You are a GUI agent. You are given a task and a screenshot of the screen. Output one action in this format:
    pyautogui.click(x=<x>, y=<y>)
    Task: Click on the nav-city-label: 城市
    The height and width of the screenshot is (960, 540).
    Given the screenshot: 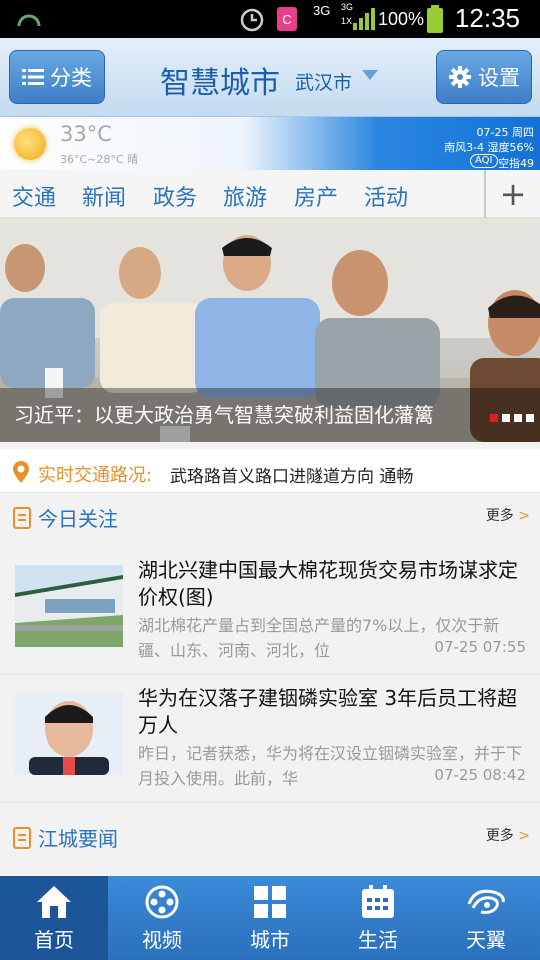 What is the action you would take?
    pyautogui.click(x=270, y=940)
    